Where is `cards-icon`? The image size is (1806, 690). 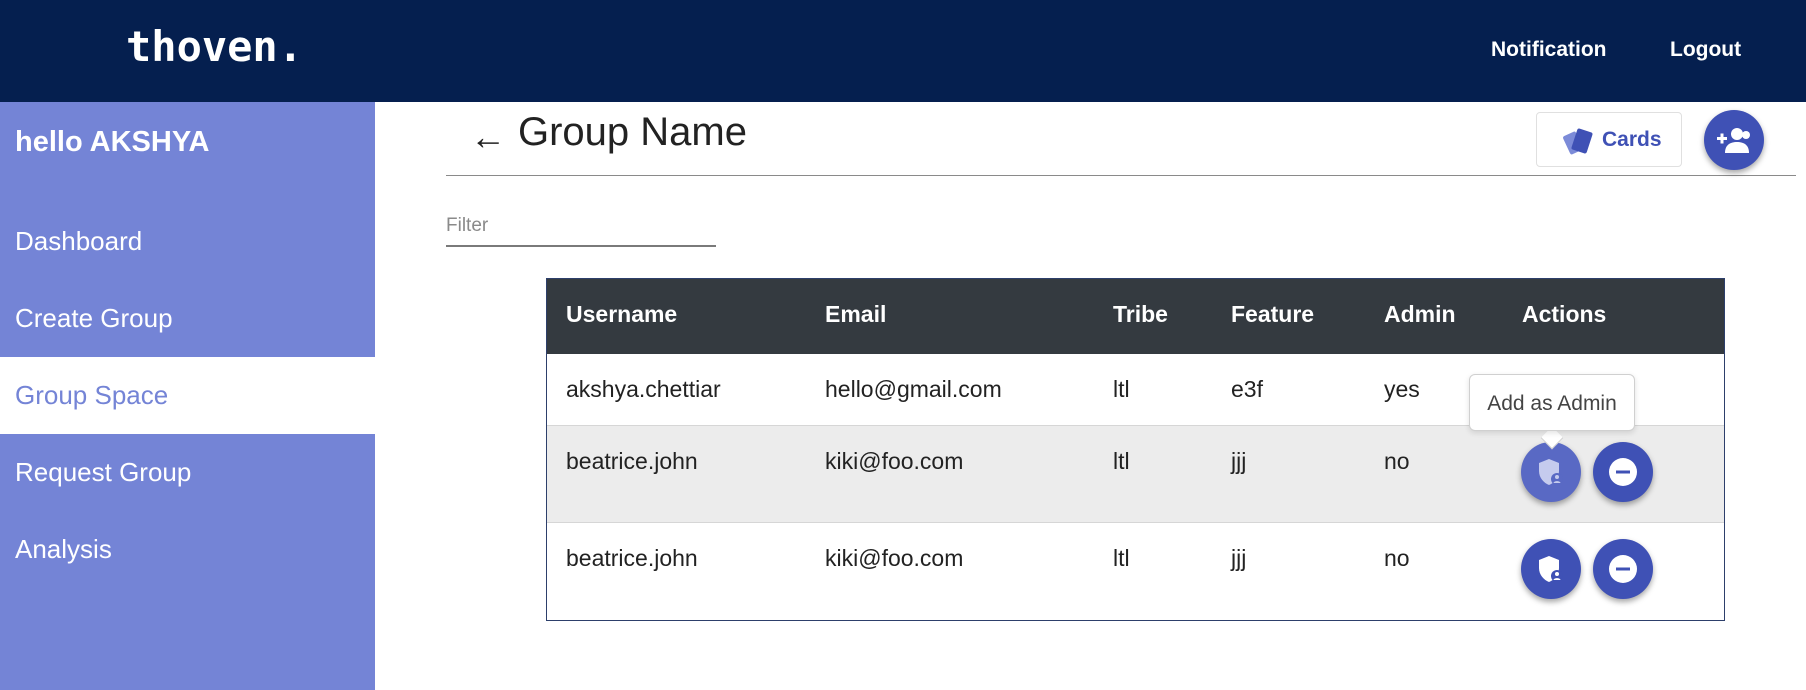 cards-icon is located at coordinates (1579, 143).